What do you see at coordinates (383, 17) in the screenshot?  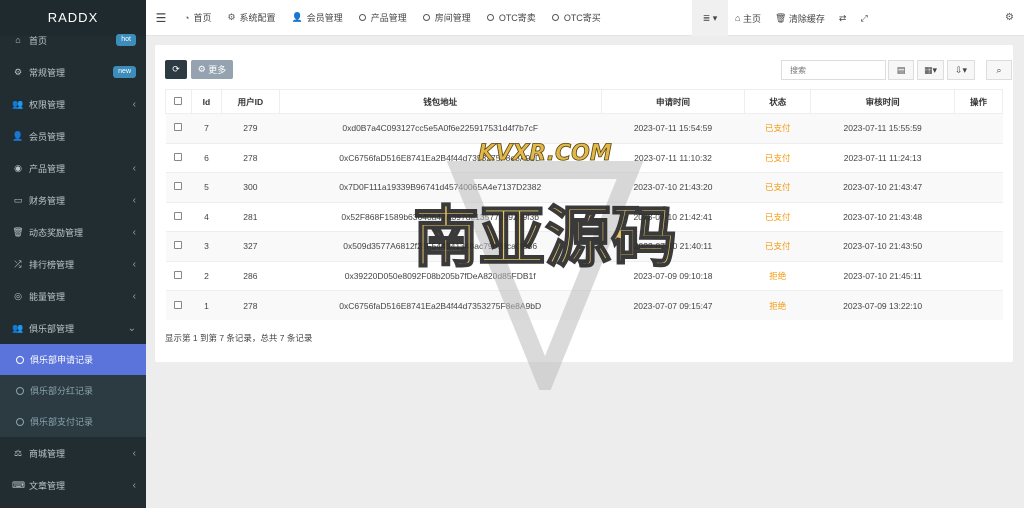 I see `top-nav-link: 产品管理` at bounding box center [383, 17].